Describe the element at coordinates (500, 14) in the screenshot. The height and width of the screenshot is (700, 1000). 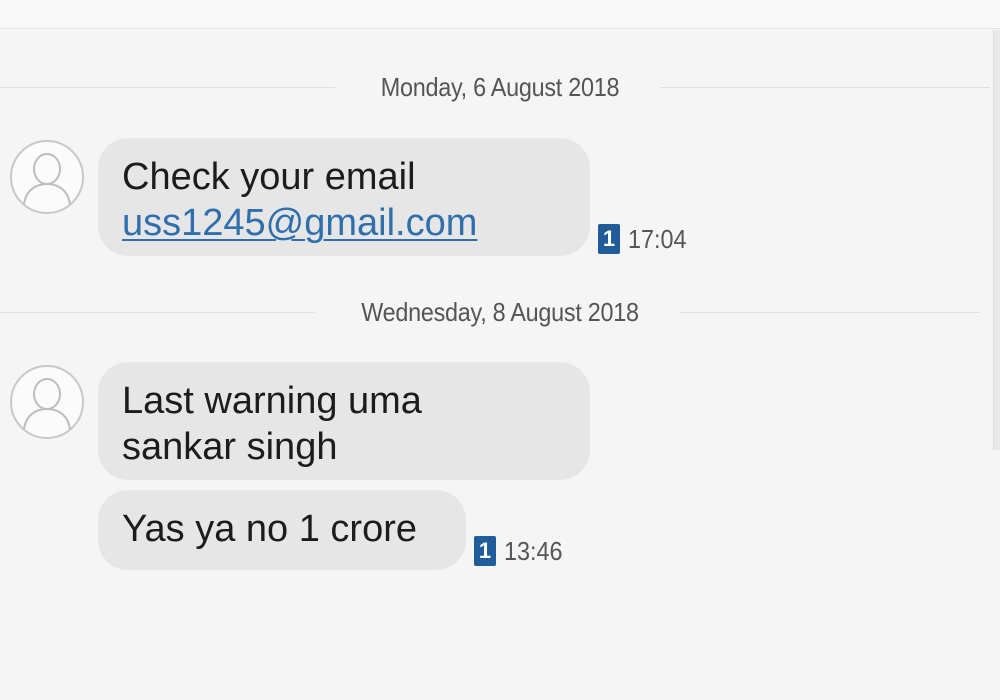
I see `top-bar` at that location.